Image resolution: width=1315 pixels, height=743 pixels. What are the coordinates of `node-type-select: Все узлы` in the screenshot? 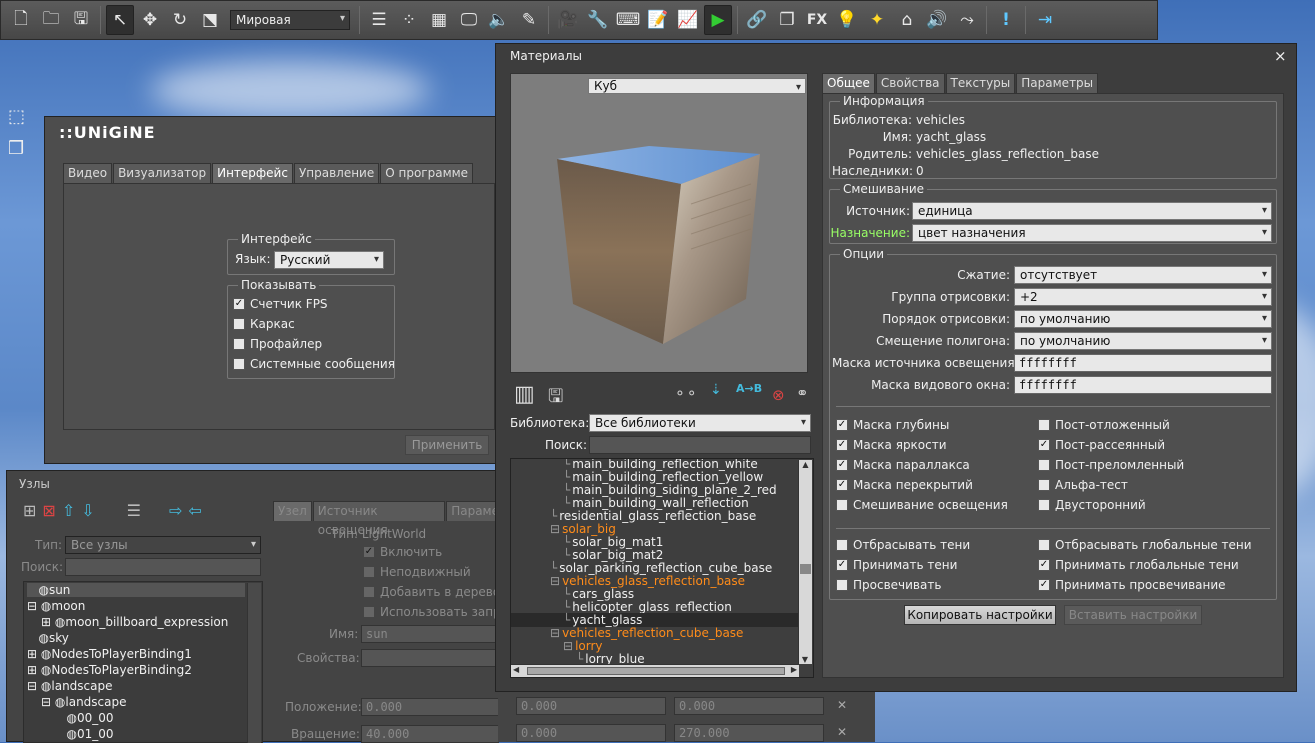 It's located at (163, 545).